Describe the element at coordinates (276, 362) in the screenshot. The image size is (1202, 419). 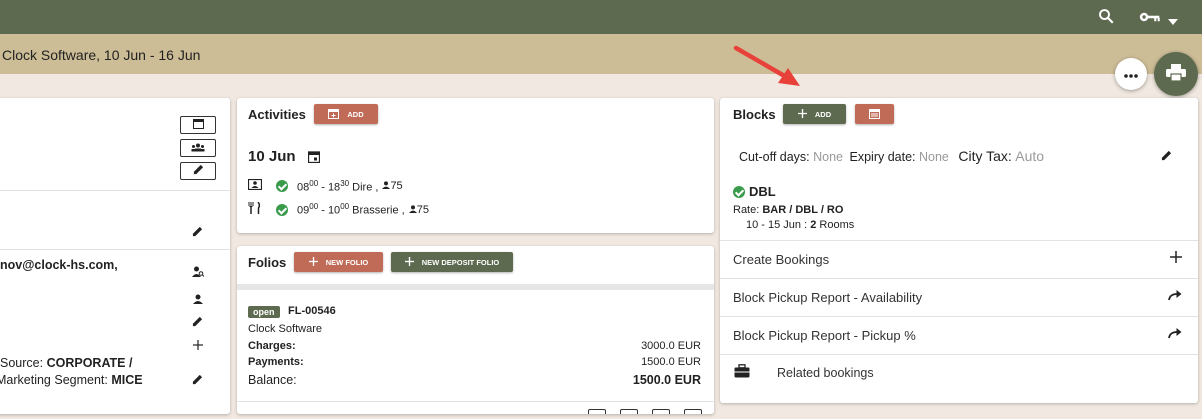
I see `payments-label: Payments:` at that location.